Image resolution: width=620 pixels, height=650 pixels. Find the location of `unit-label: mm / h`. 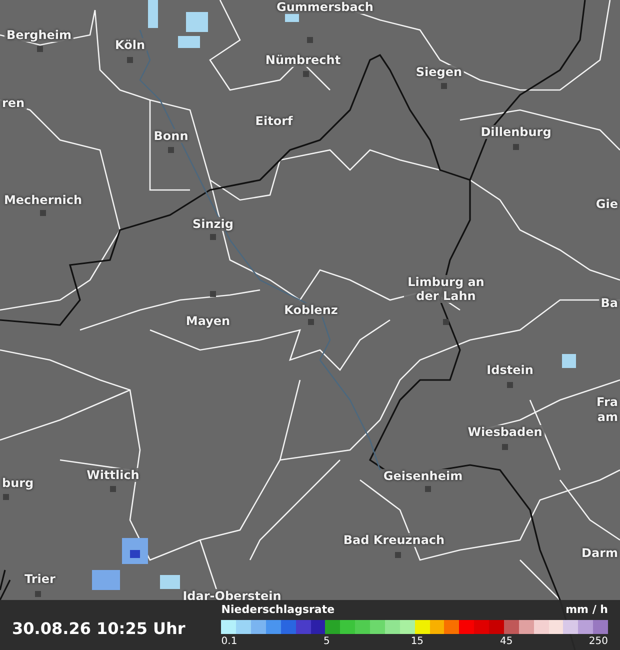

unit-label: mm / h is located at coordinates (587, 609).